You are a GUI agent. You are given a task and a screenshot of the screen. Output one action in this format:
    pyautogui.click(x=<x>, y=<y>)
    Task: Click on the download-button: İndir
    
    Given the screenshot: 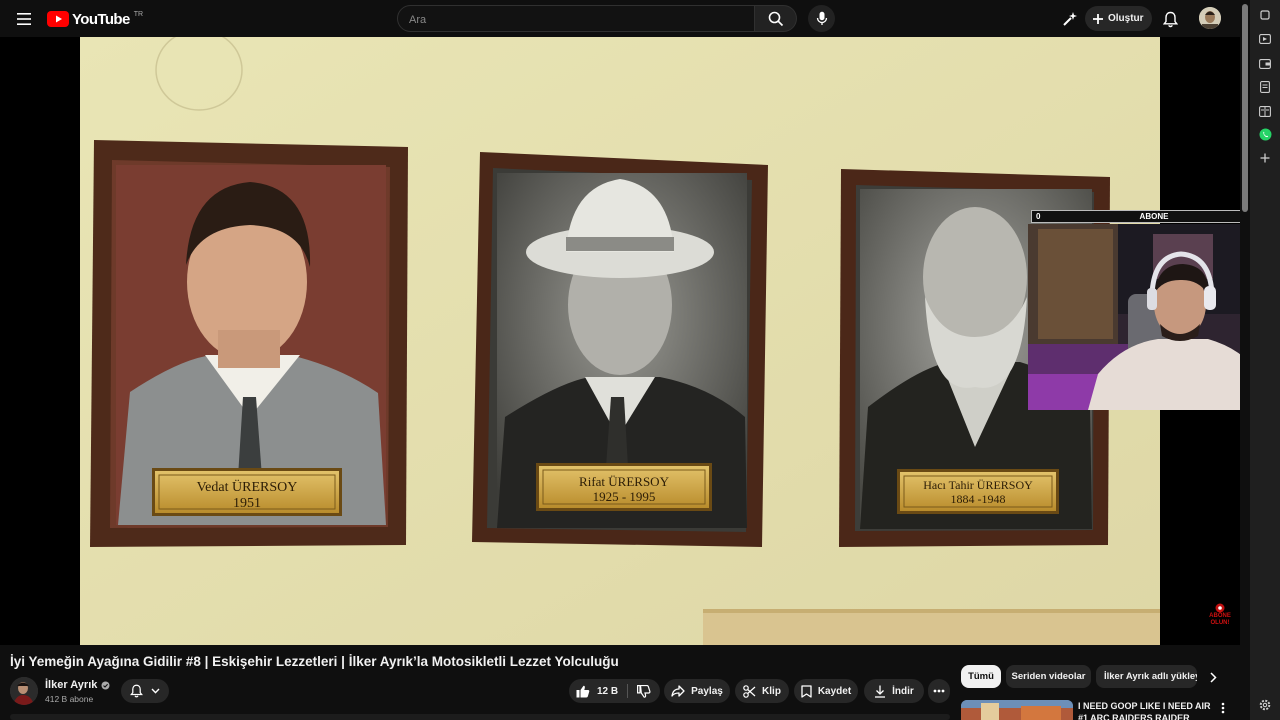 What is the action you would take?
    pyautogui.click(x=894, y=691)
    